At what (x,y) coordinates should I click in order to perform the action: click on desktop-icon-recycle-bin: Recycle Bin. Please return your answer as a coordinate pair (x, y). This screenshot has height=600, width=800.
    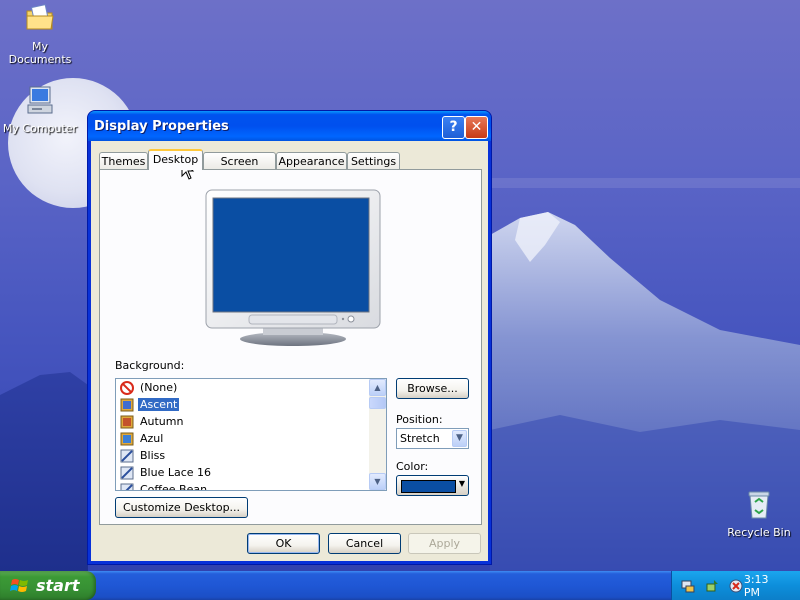
    Looking at the image, I should click on (759, 513).